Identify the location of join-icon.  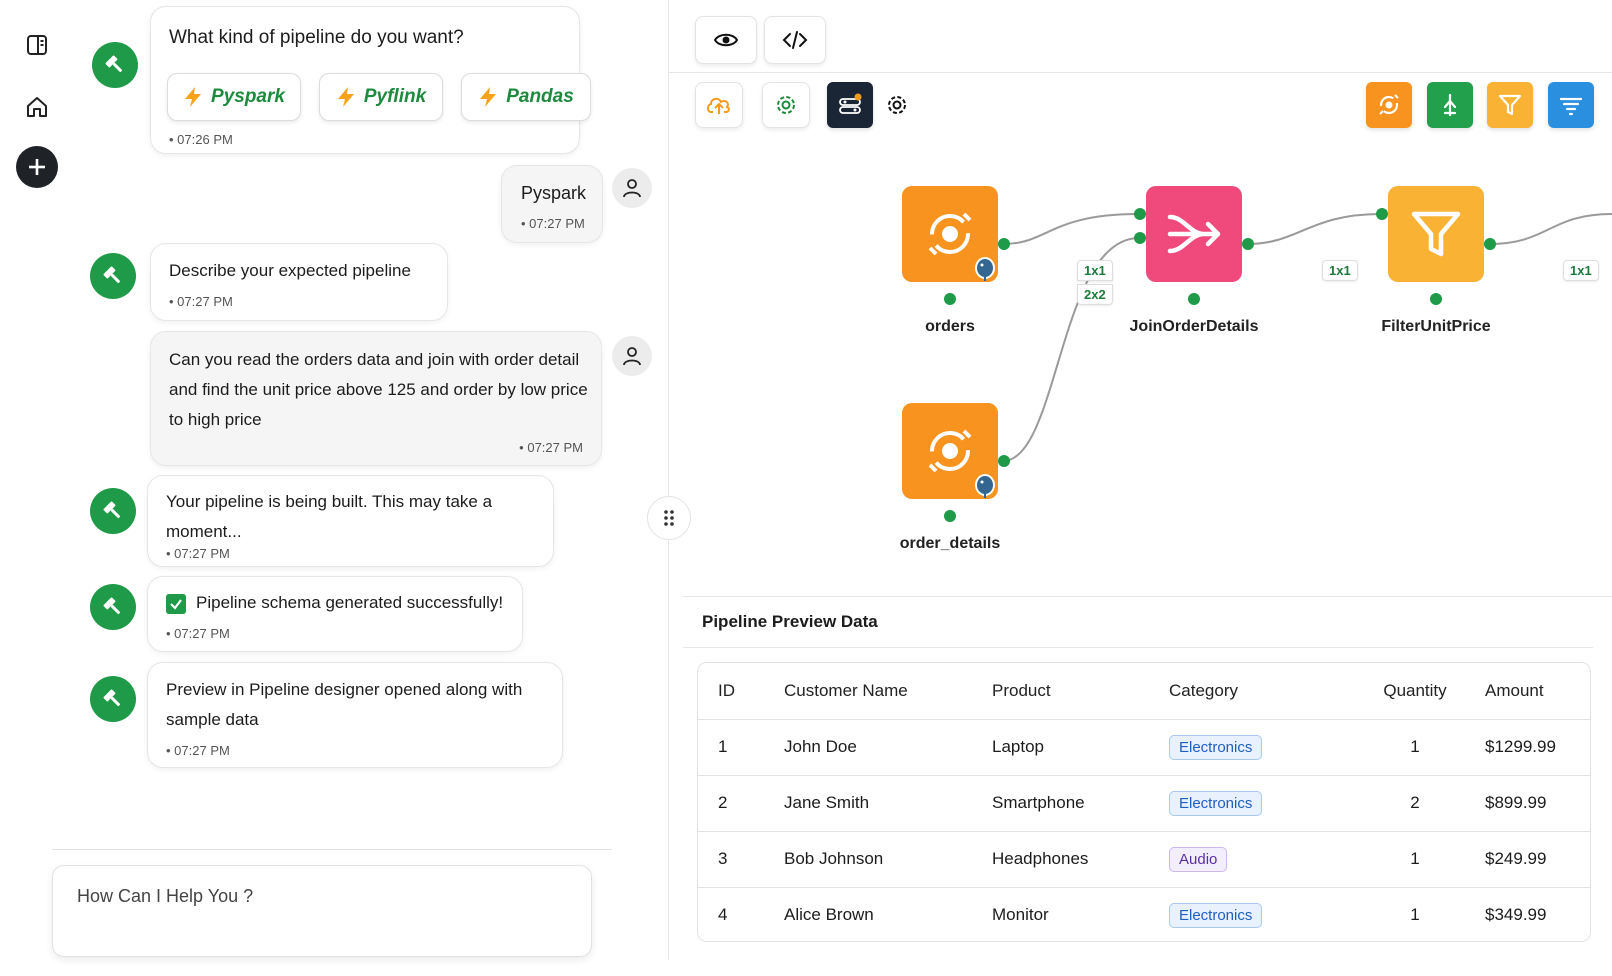
(1450, 105).